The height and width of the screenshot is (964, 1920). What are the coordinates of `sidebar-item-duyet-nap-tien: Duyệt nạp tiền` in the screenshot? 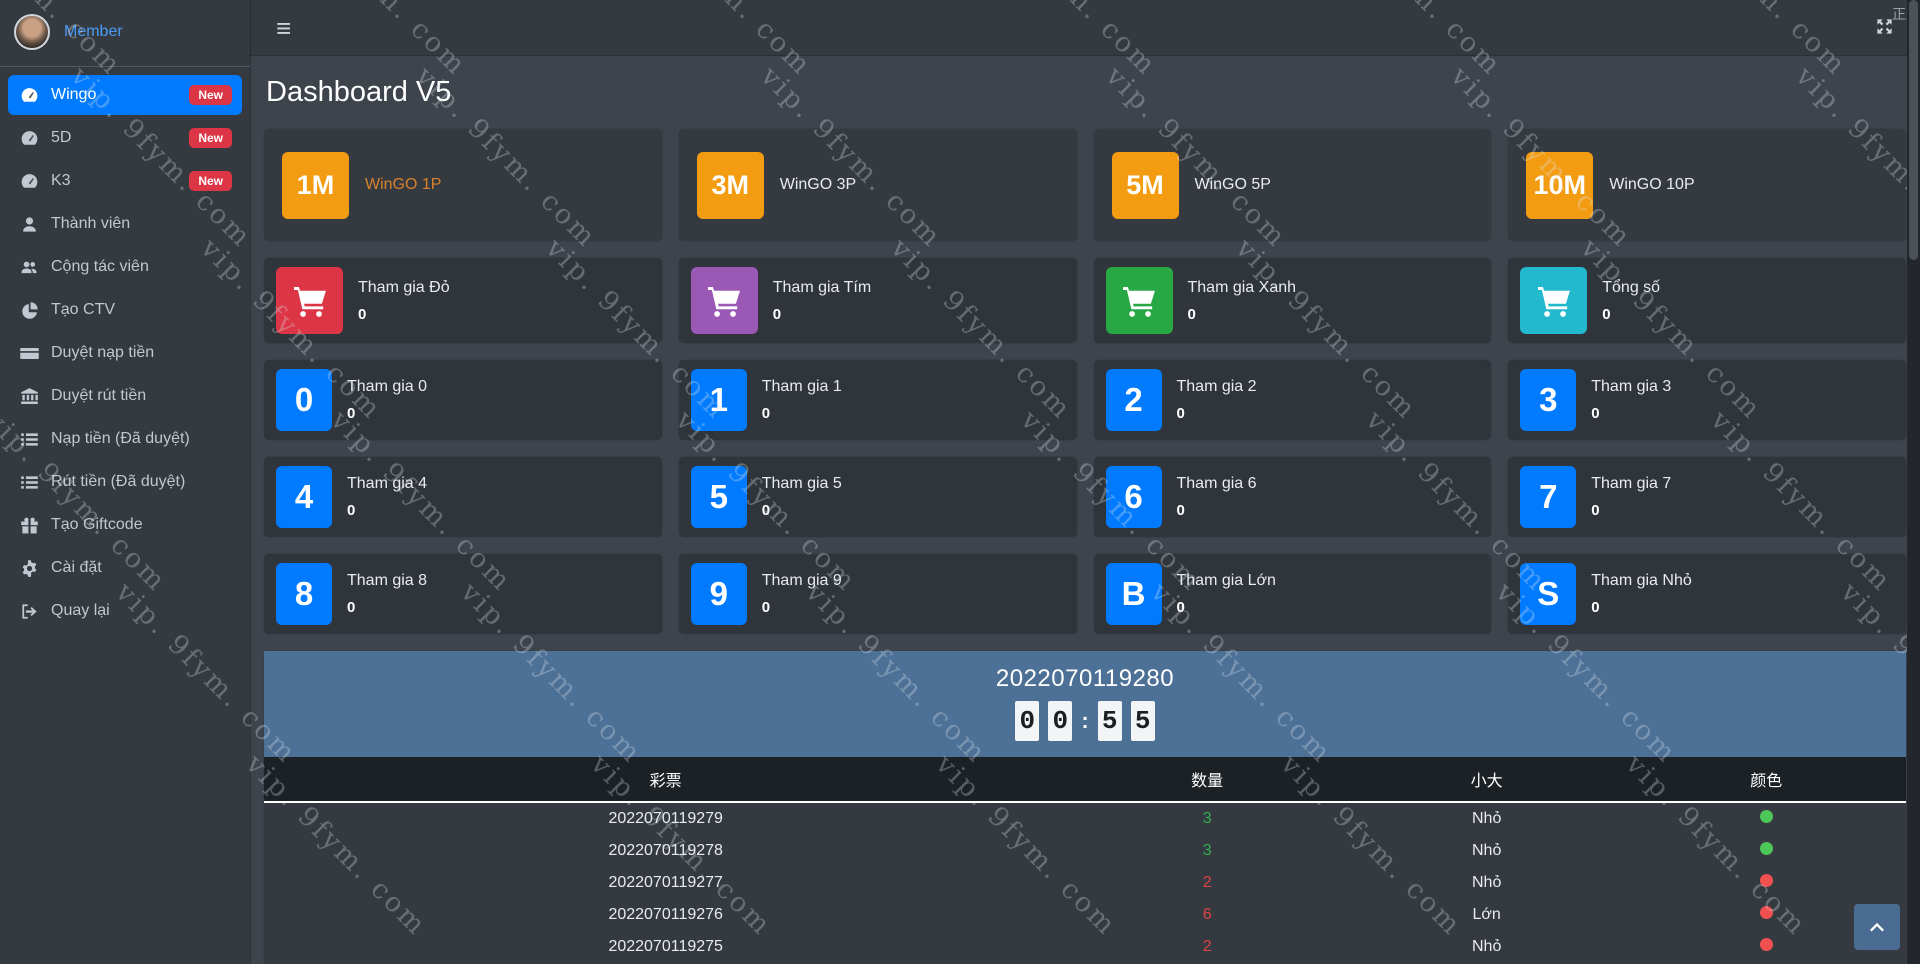 It's located at (125, 353).